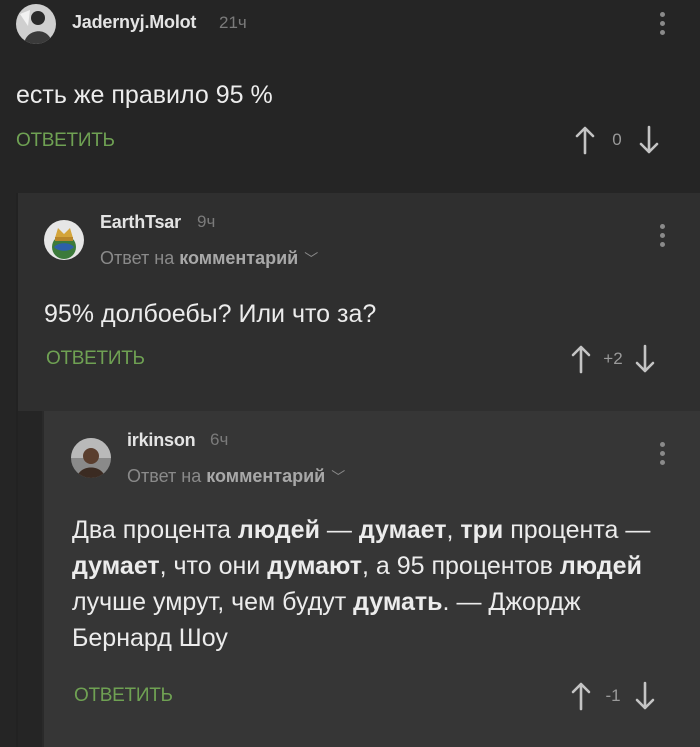  What do you see at coordinates (161, 440) in the screenshot?
I see `author-name: irkinson` at bounding box center [161, 440].